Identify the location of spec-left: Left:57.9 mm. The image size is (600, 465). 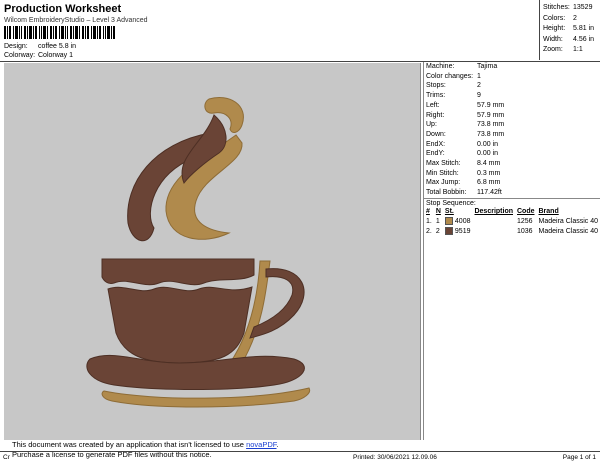
(465, 106).